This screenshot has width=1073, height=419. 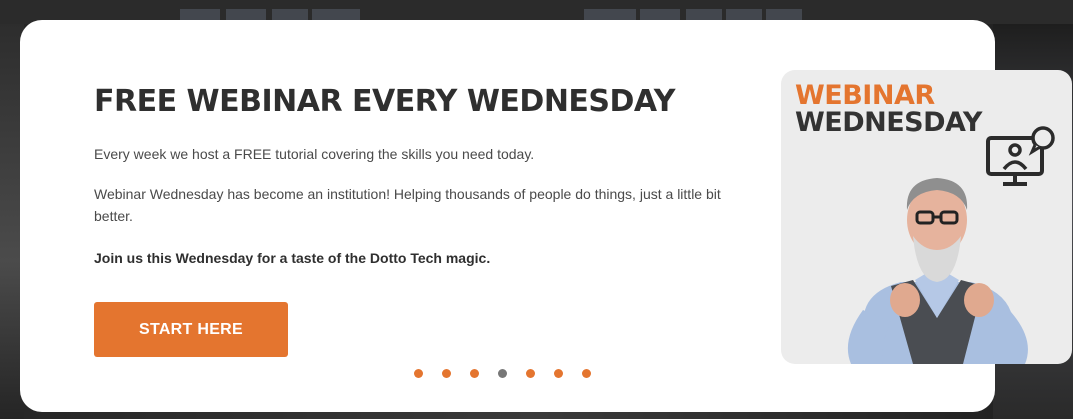 What do you see at coordinates (888, 122) in the screenshot?
I see `promo-title-line-2: WEDNESDAY` at bounding box center [888, 122].